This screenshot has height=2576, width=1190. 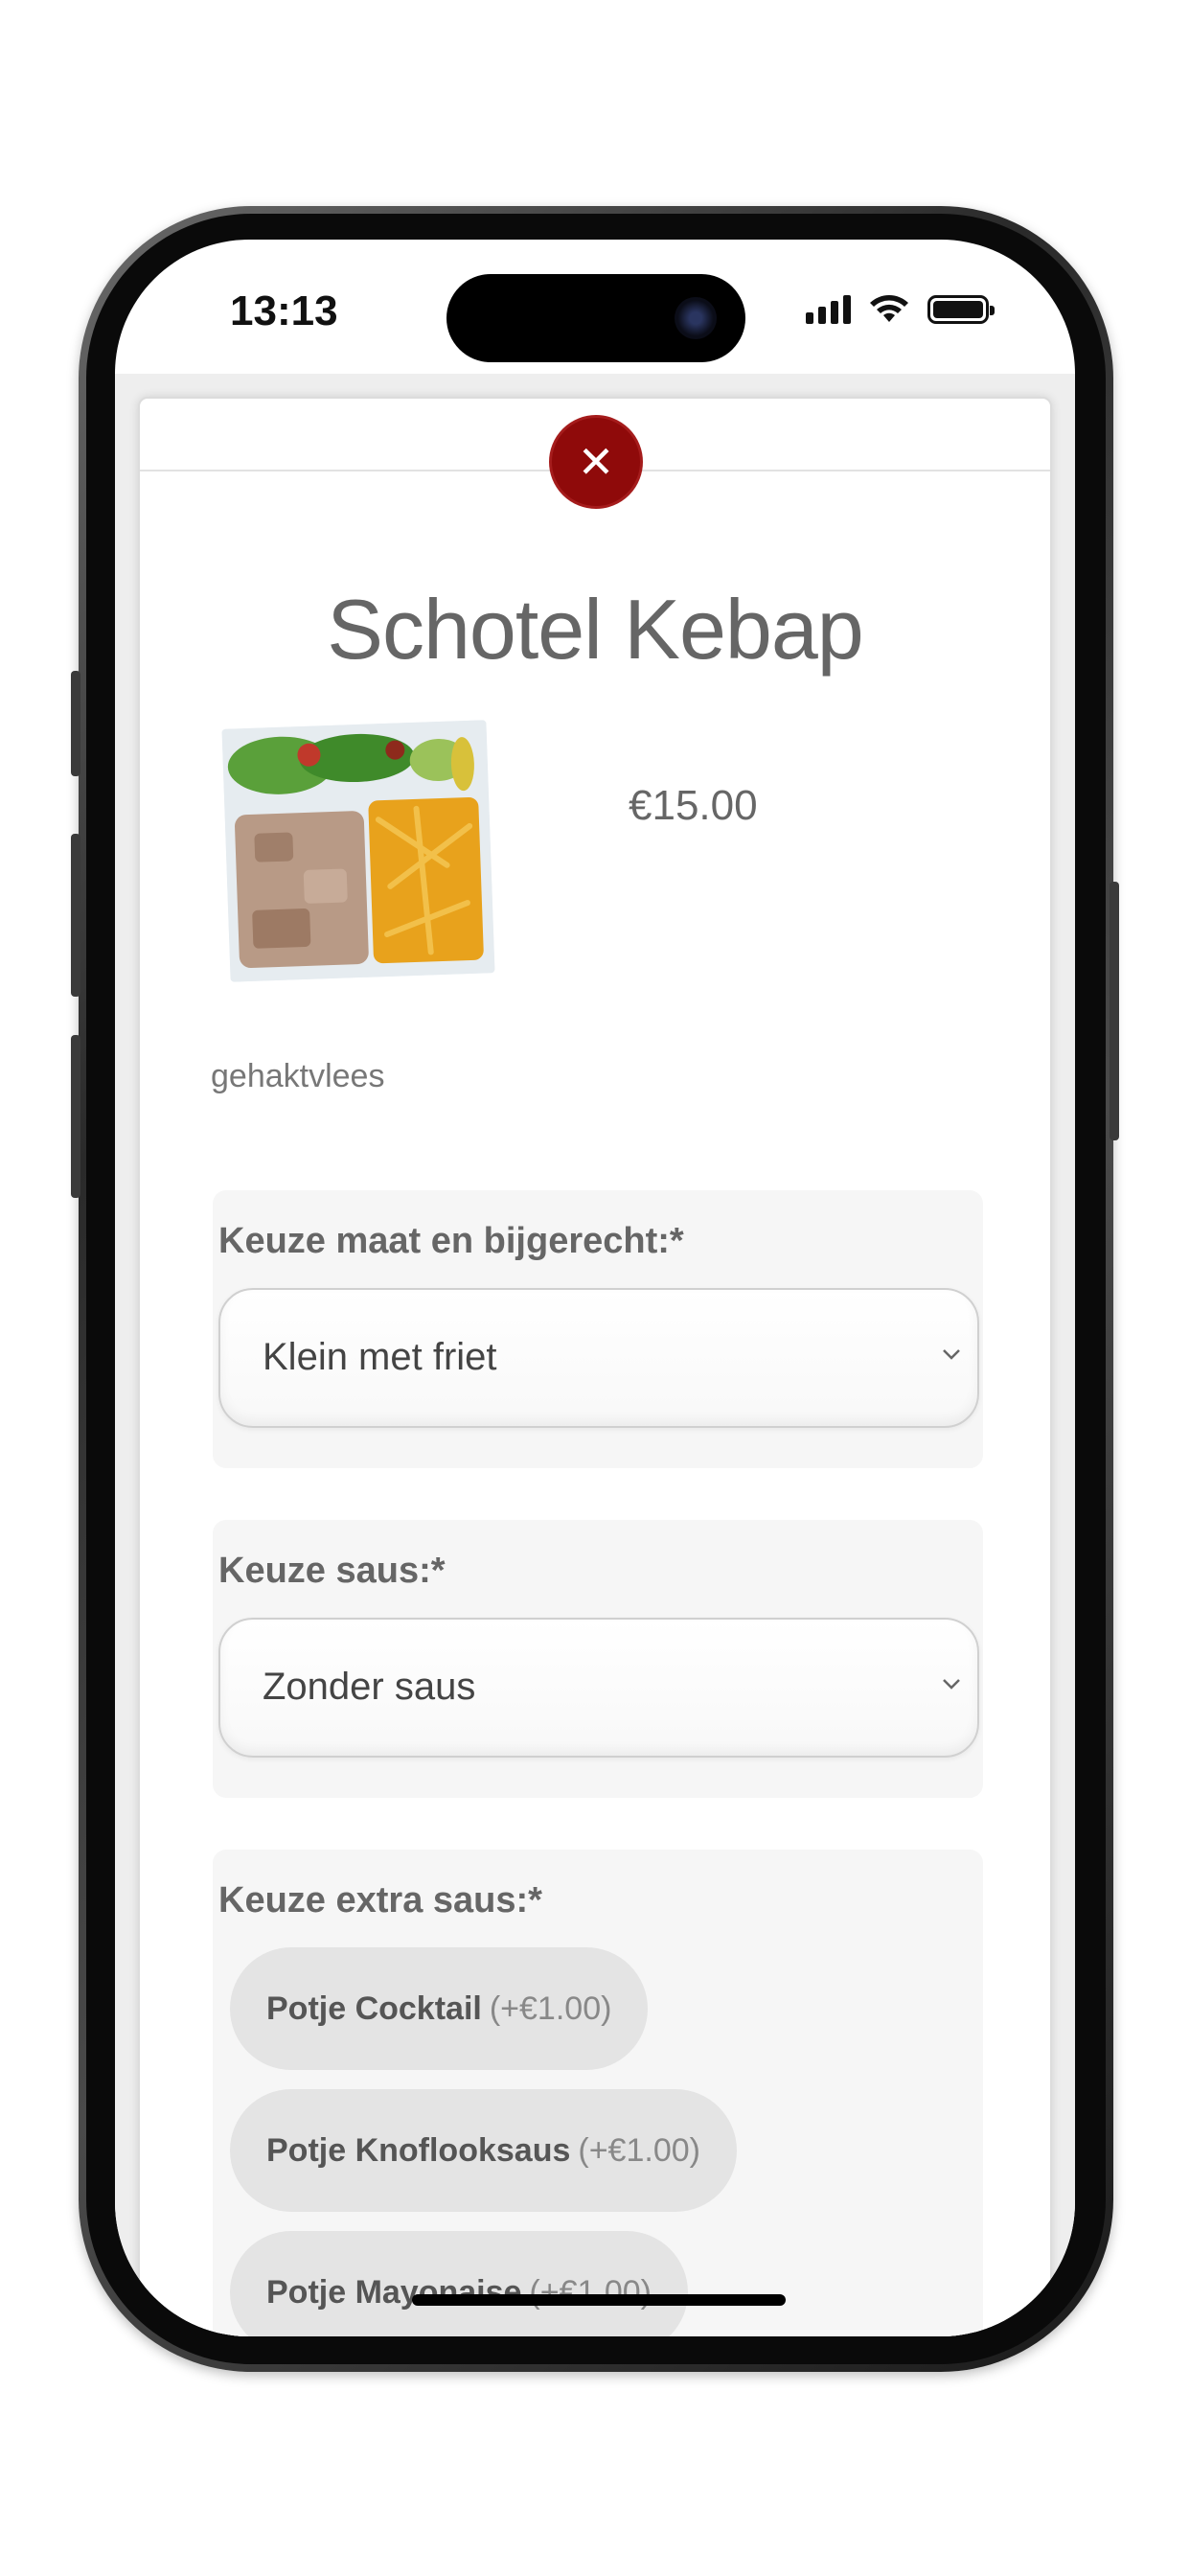 I want to click on product-price: €15.00, so click(x=694, y=805).